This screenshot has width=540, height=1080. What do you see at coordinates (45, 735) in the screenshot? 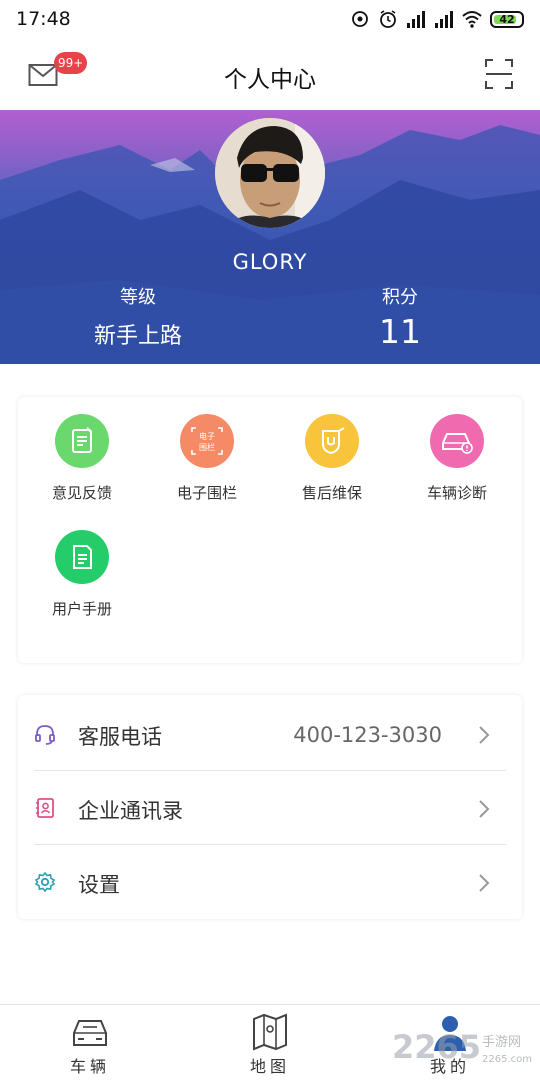
I see `headset-icon` at bounding box center [45, 735].